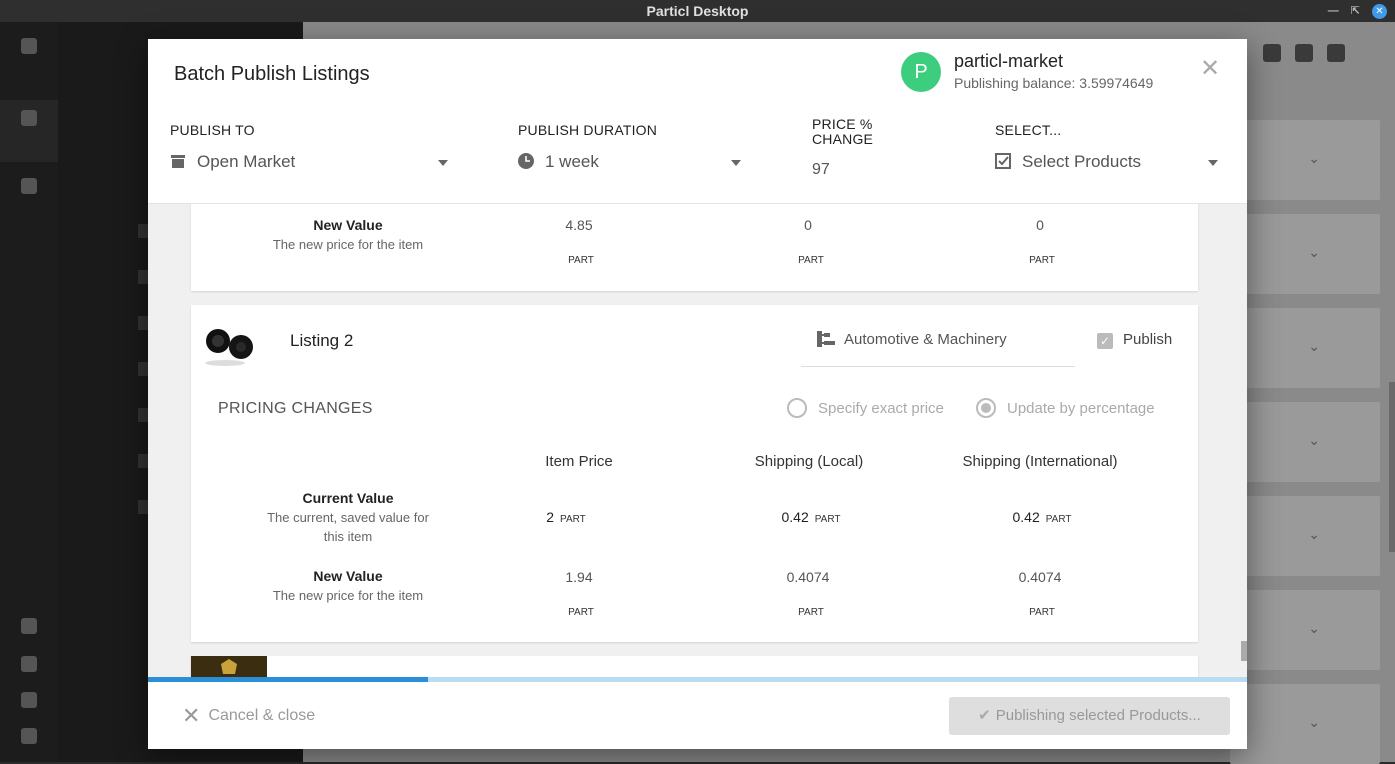 This screenshot has height=764, width=1395. Describe the element at coordinates (1105, 341) in the screenshot. I see `publish-checkbox: ✓` at that location.